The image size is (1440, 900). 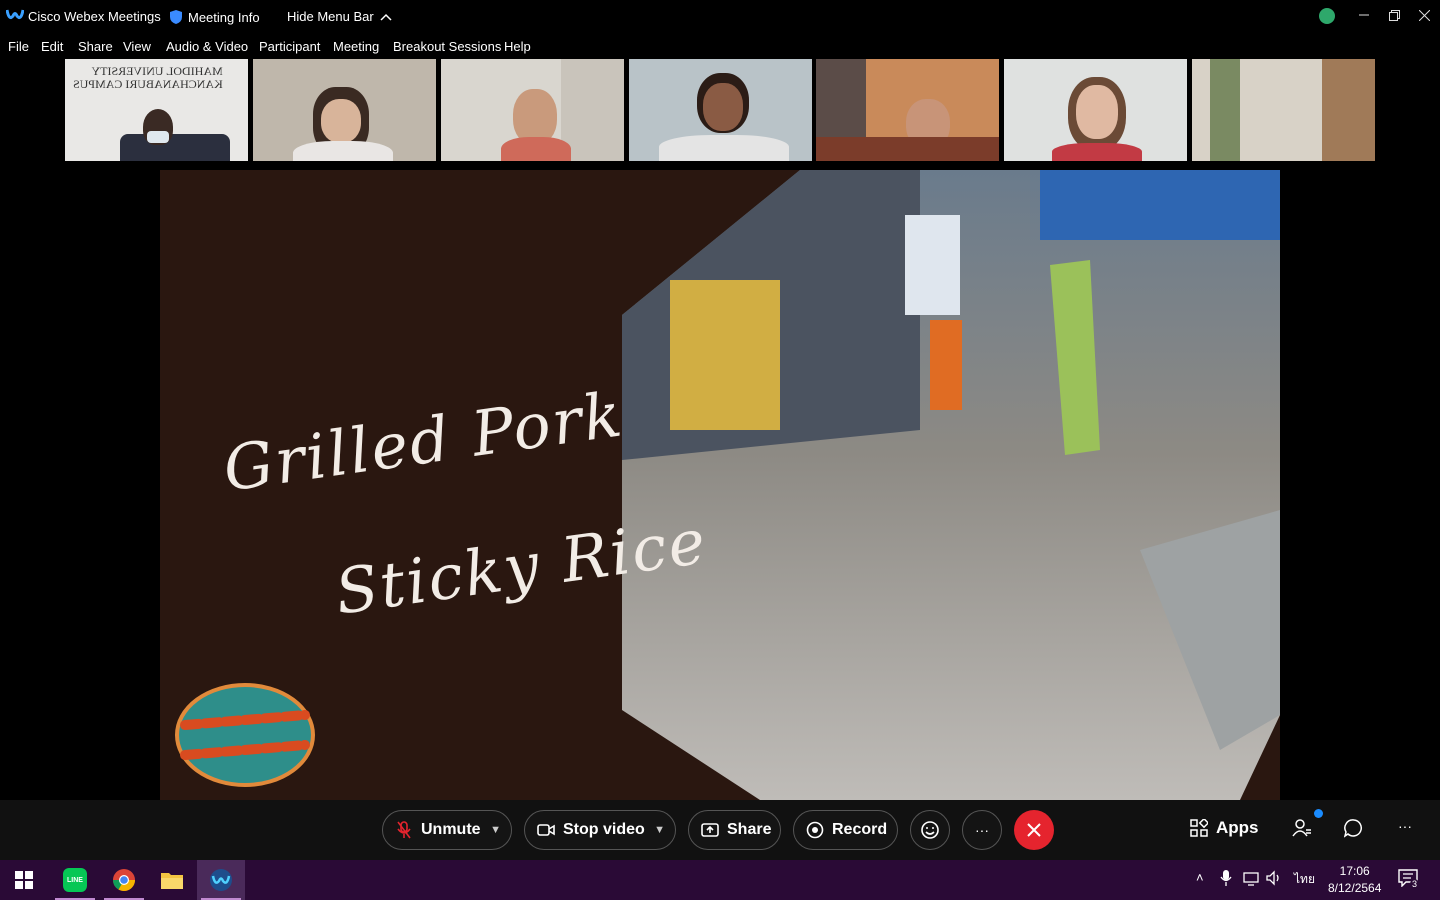 I want to click on taskbar-line-app: LINE, so click(x=75, y=880).